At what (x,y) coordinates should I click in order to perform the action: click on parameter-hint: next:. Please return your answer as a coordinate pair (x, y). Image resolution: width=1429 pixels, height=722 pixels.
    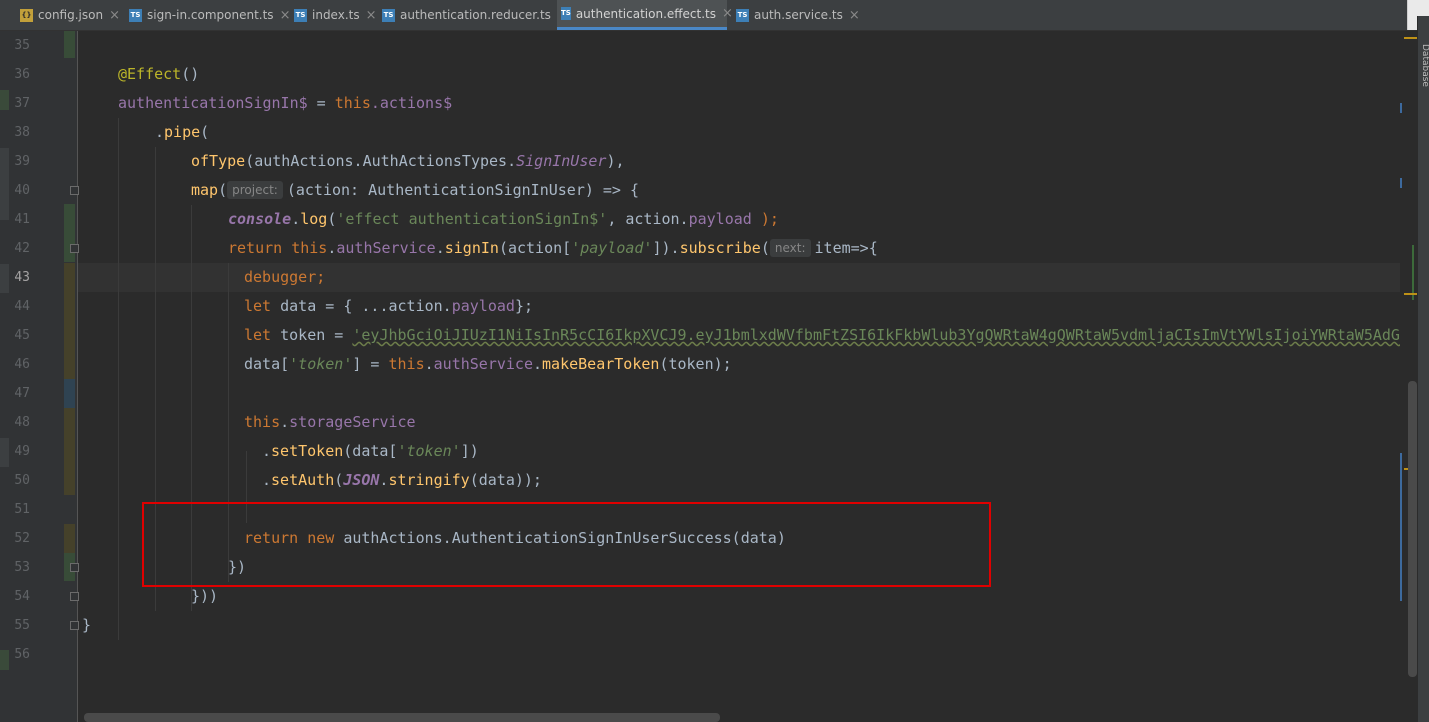
    Looking at the image, I should click on (790, 248).